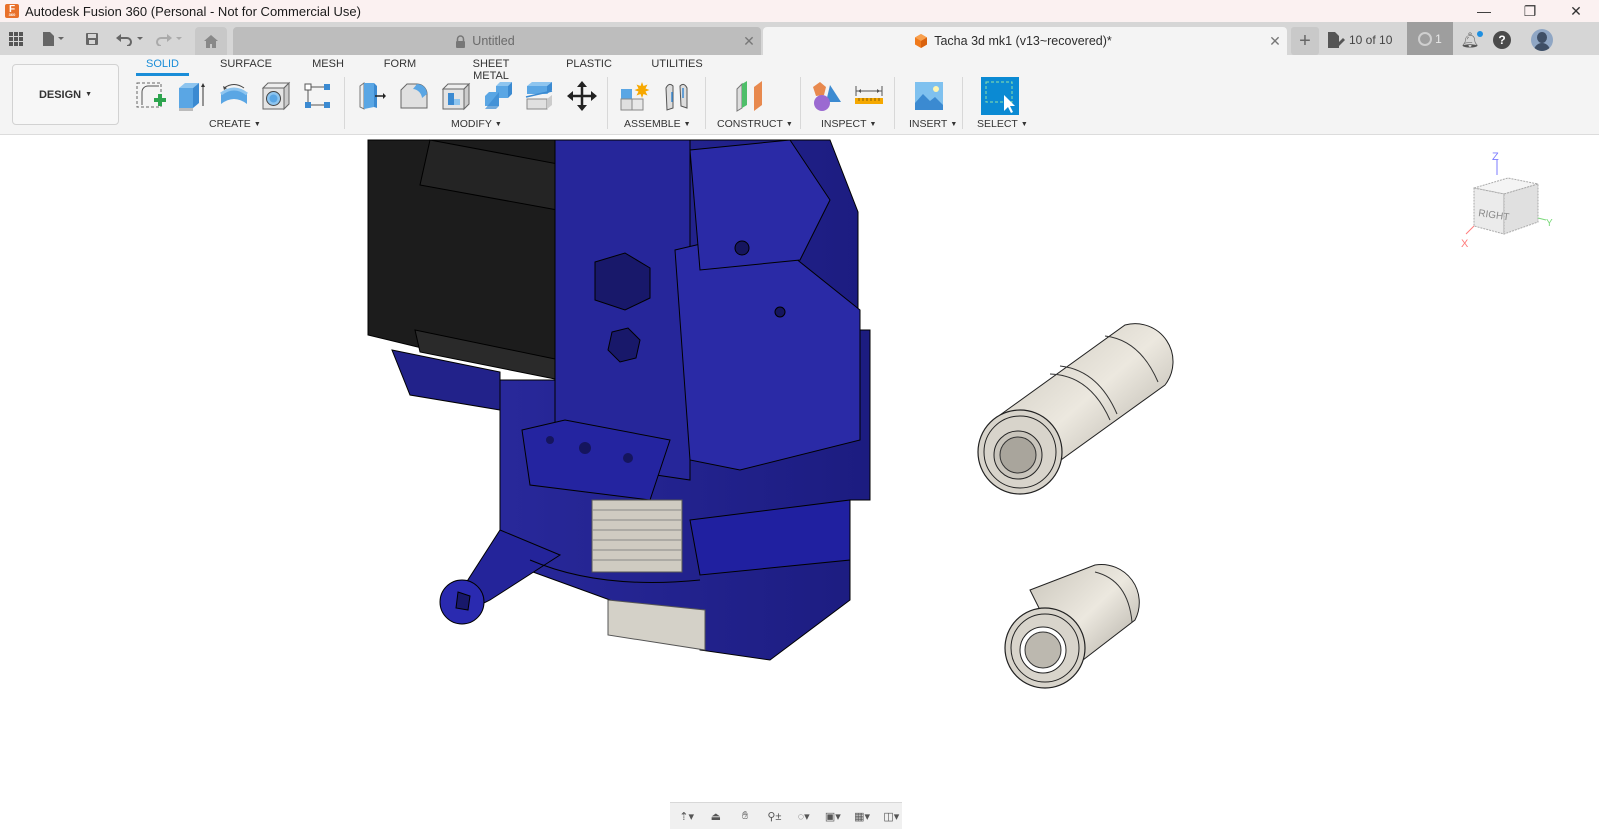 This screenshot has height=829, width=1599. What do you see at coordinates (497, 41) in the screenshot?
I see `tab-untitled: Untitled ✕` at bounding box center [497, 41].